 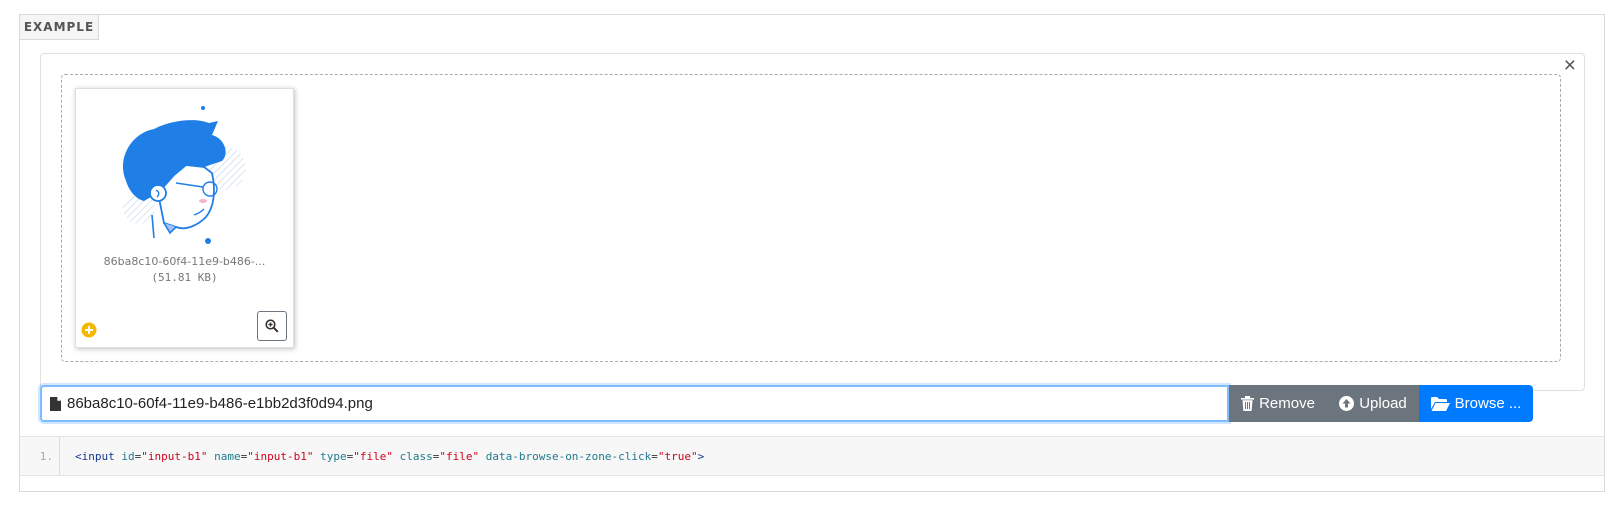 What do you see at coordinates (227, 456) in the screenshot?
I see `code-attr-name: name` at bounding box center [227, 456].